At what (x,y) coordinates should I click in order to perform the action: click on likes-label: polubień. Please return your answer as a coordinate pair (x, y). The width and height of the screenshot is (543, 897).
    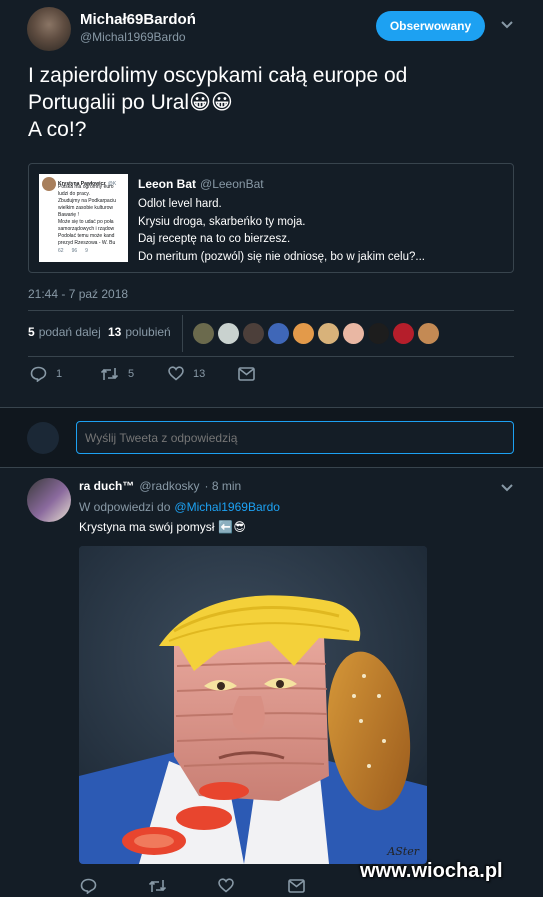
    Looking at the image, I should click on (148, 332).